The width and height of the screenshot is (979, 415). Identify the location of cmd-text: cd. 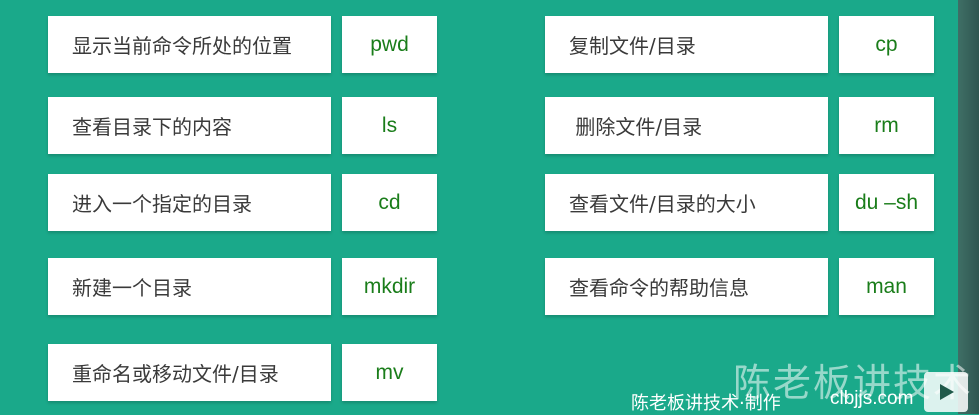
(389, 202).